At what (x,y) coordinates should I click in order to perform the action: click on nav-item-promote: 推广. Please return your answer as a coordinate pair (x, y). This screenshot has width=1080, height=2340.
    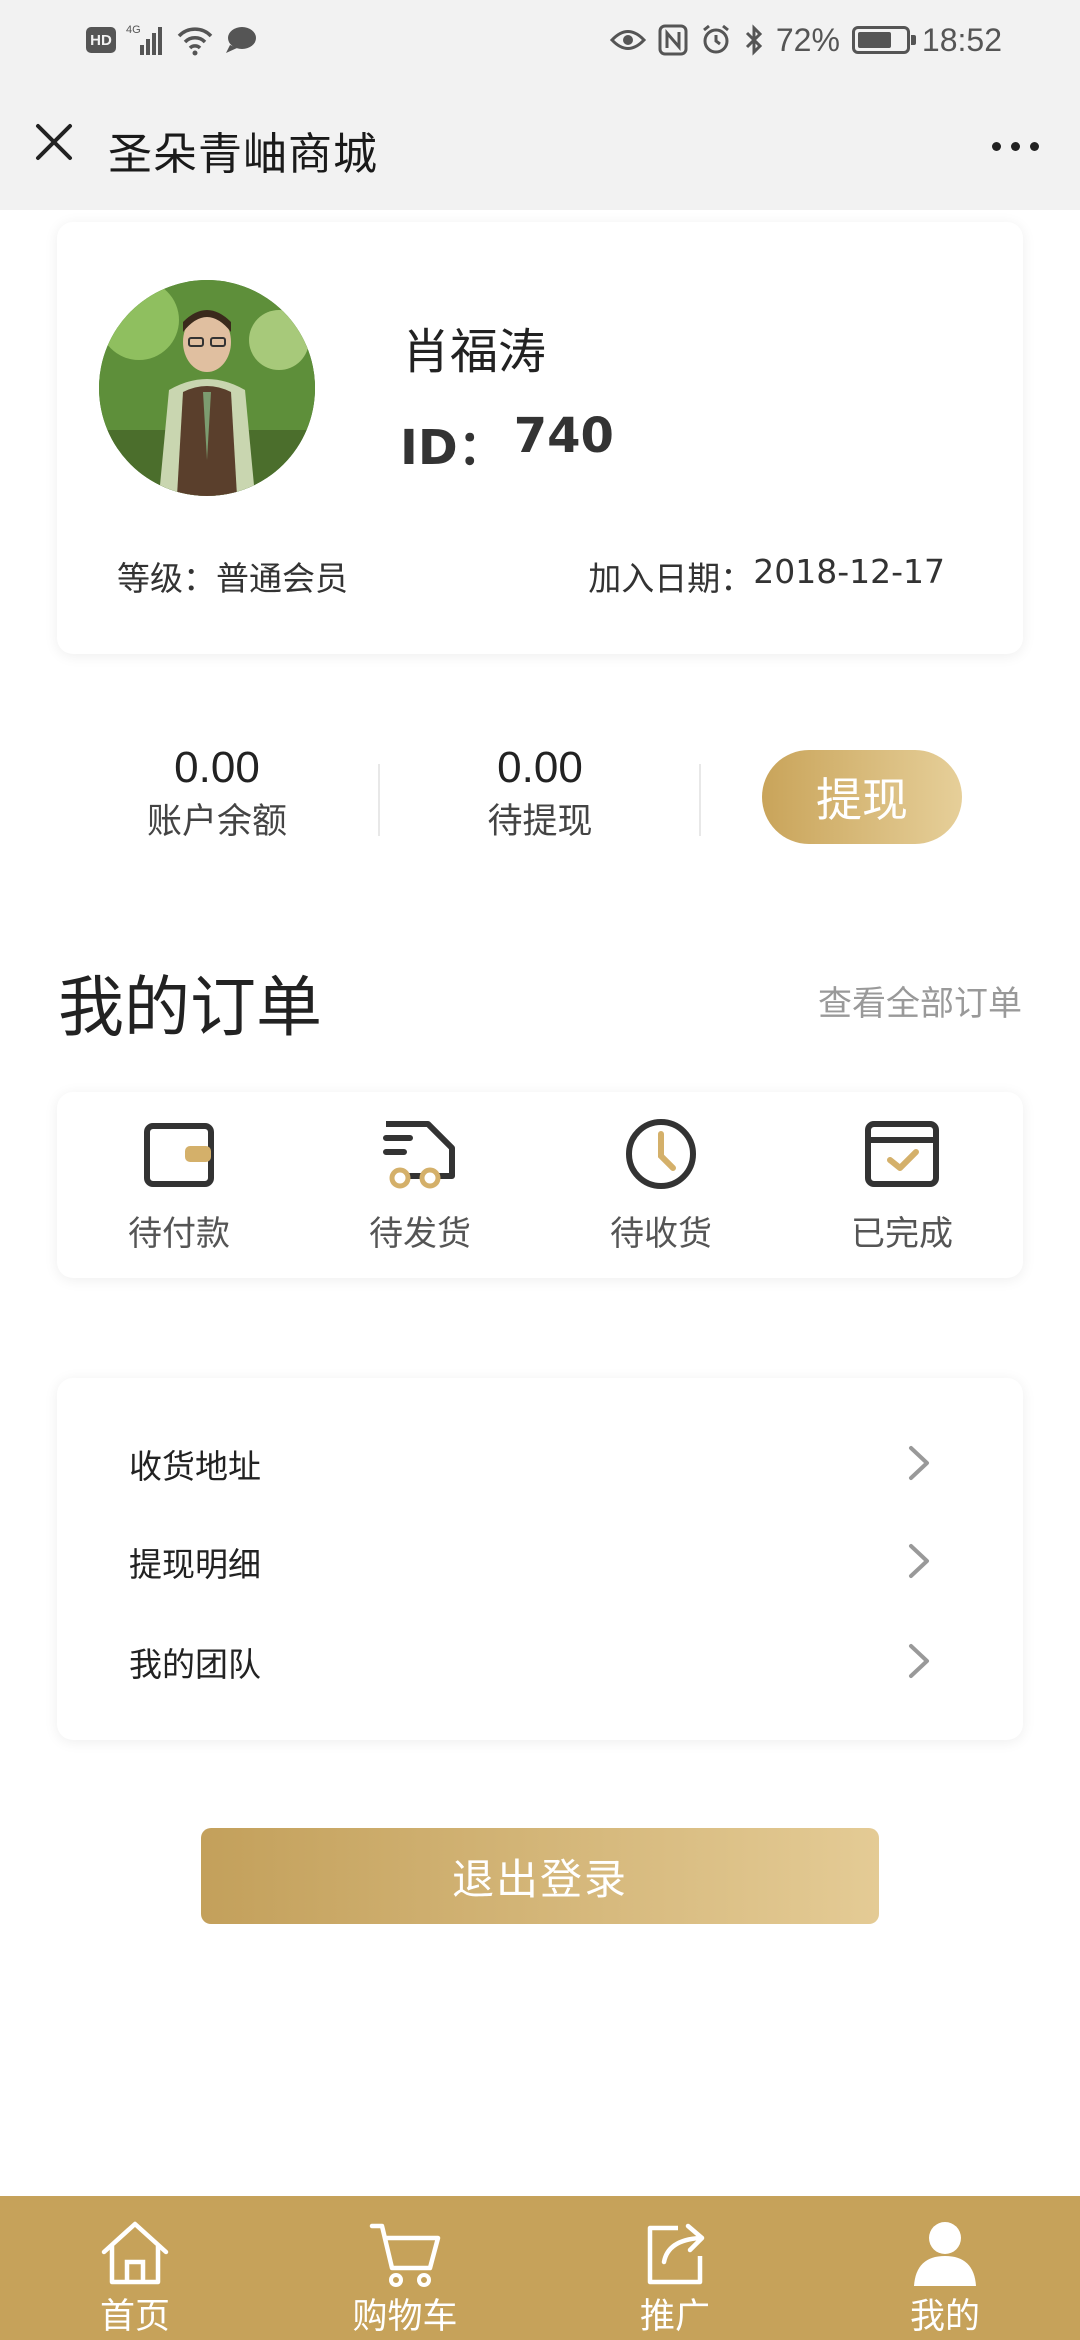
    Looking at the image, I should click on (675, 2268).